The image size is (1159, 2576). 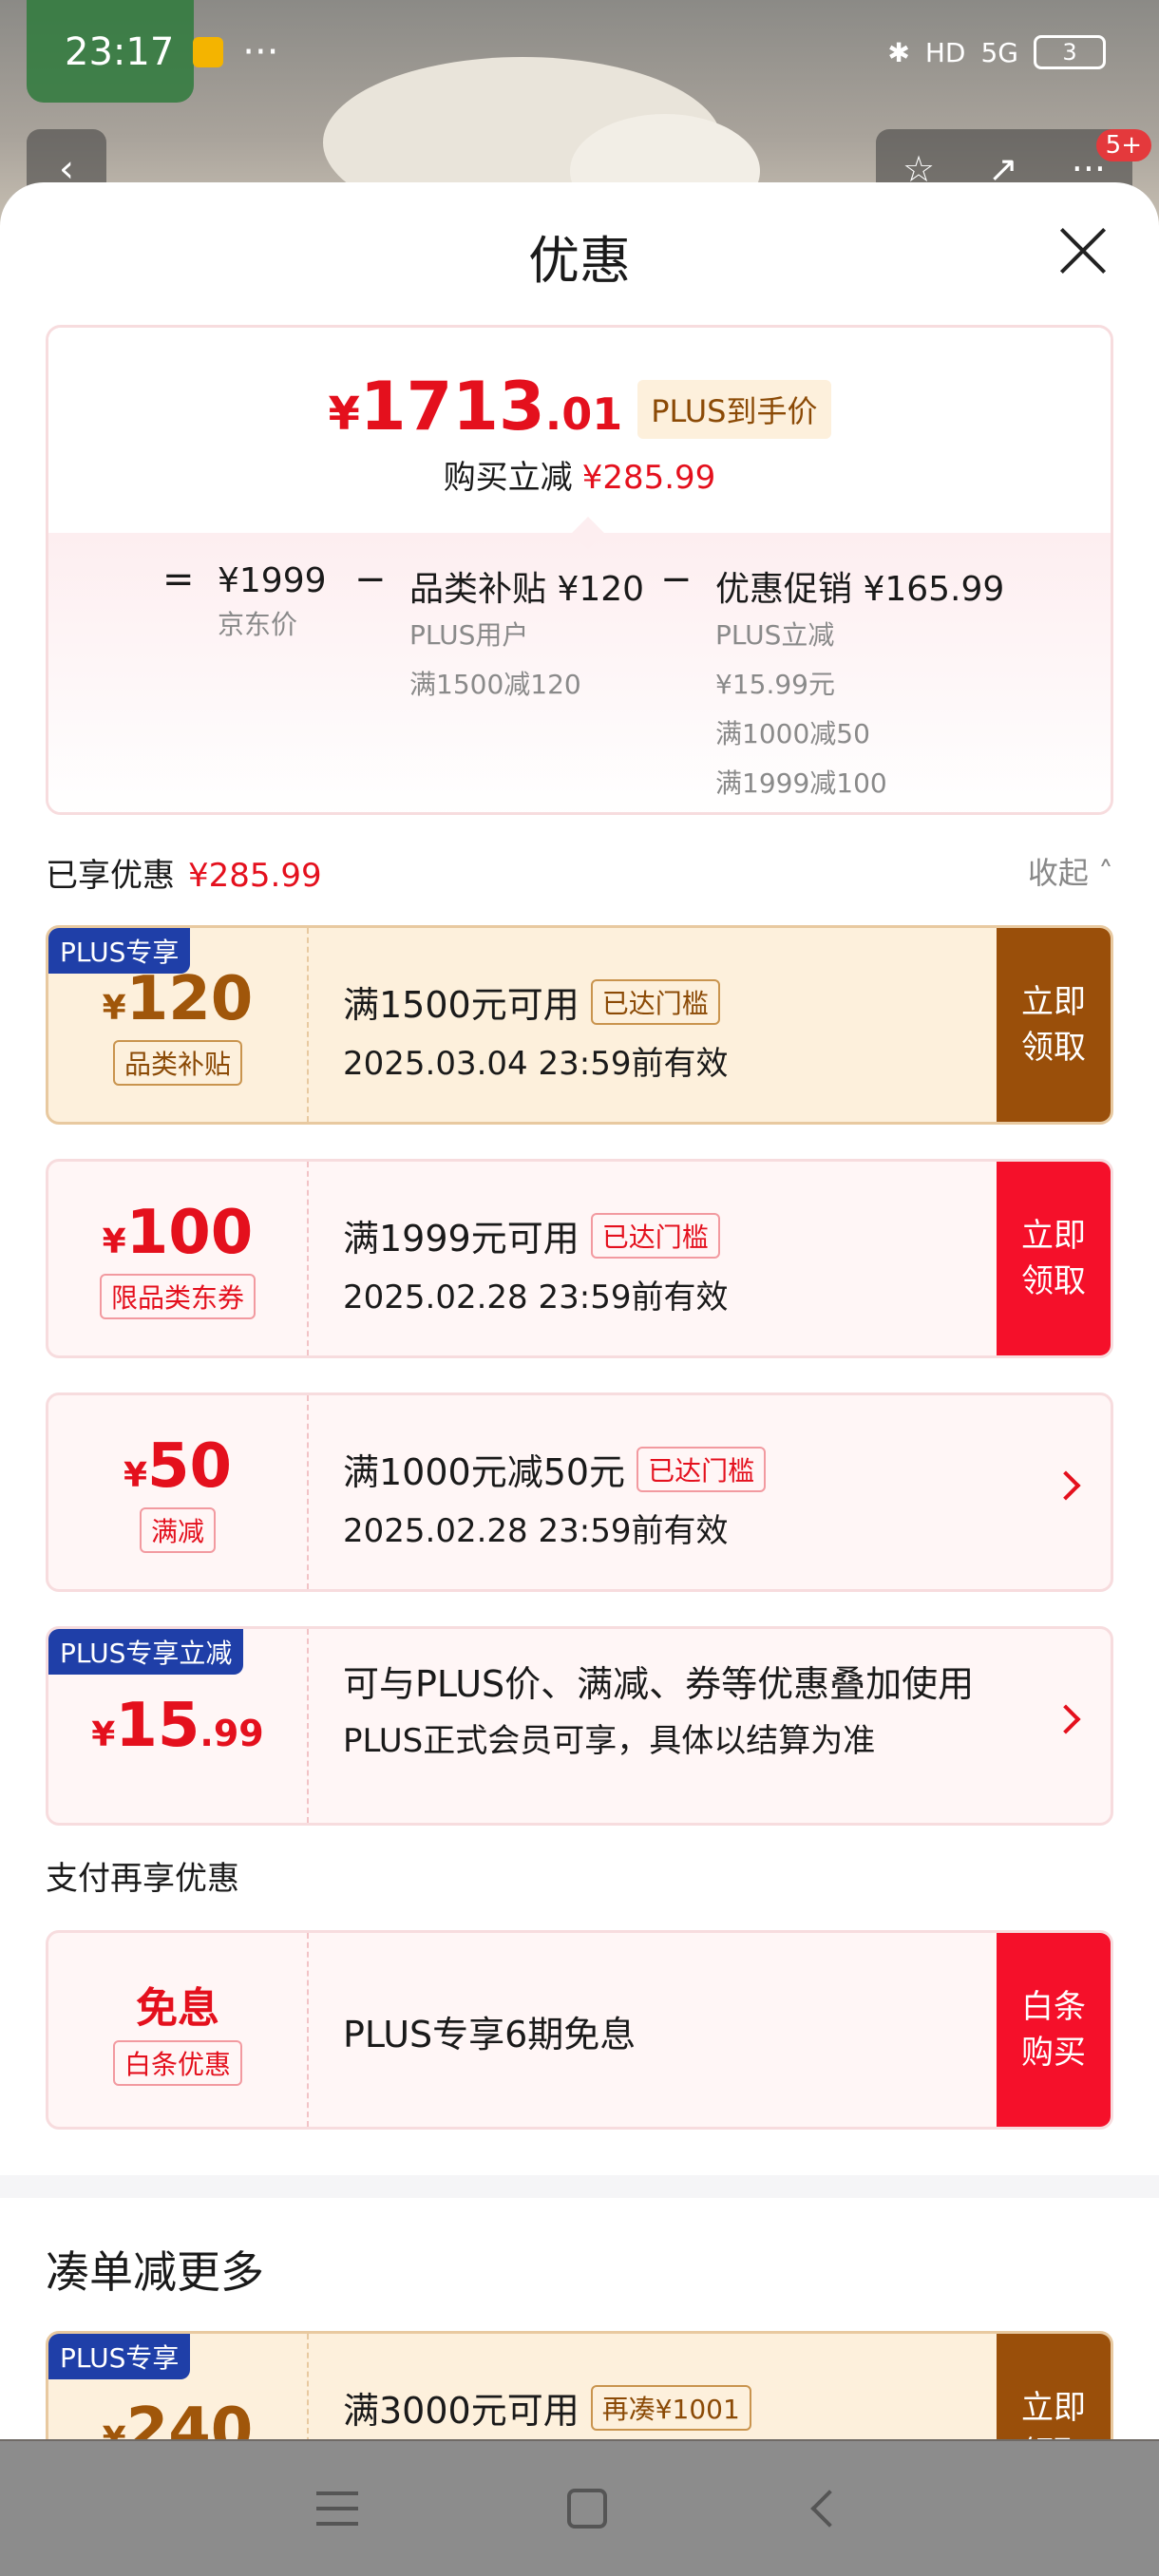 What do you see at coordinates (177, 2063) in the screenshot?
I see `coupon-type-tag: 白条优惠` at bounding box center [177, 2063].